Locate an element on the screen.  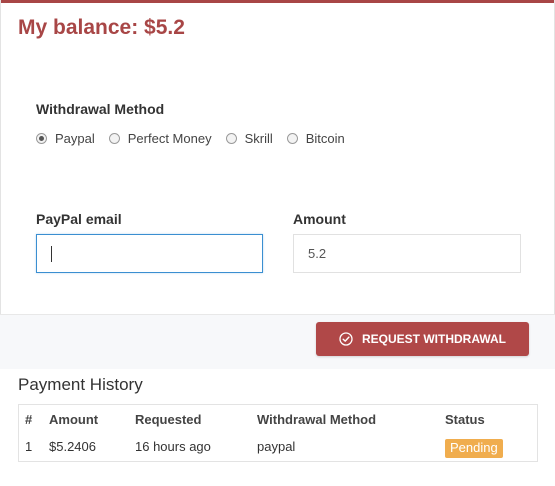
column-header-amount: Amount is located at coordinates (74, 419).